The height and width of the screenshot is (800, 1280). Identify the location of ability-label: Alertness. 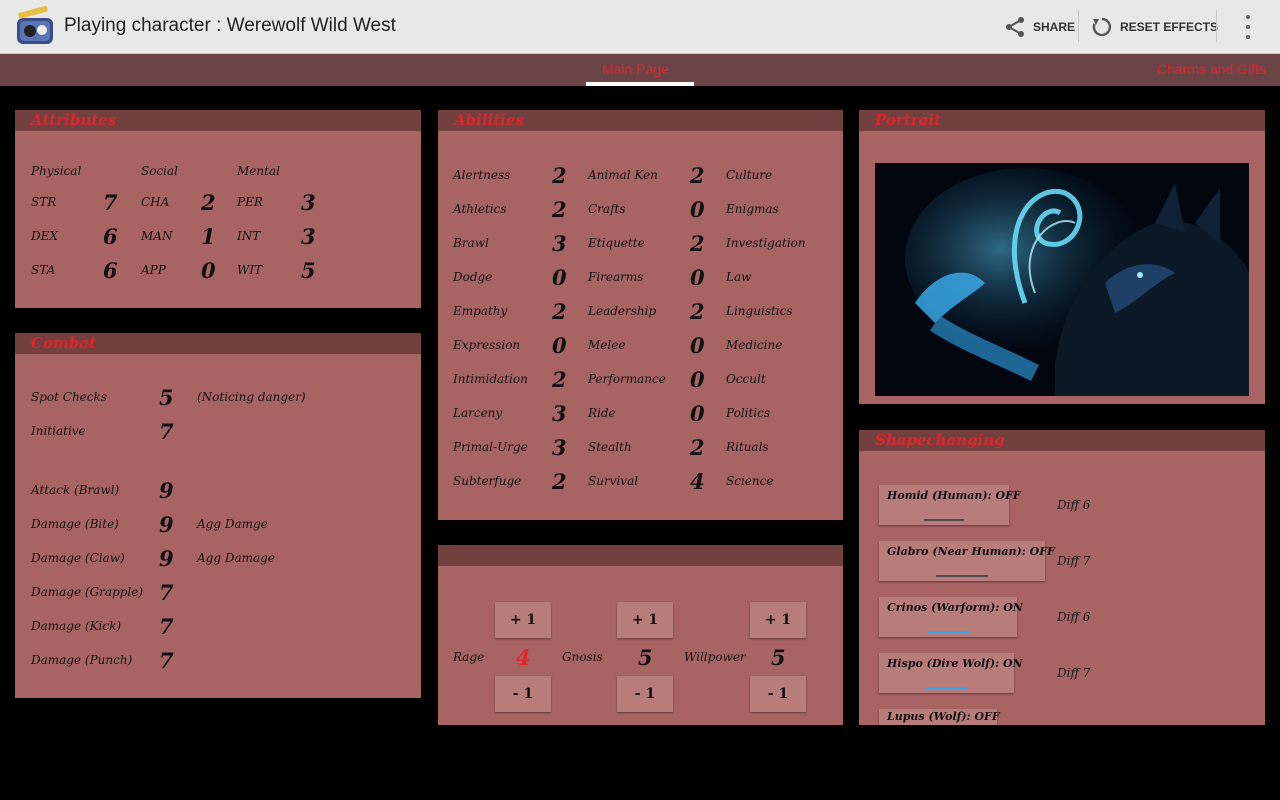
(482, 175).